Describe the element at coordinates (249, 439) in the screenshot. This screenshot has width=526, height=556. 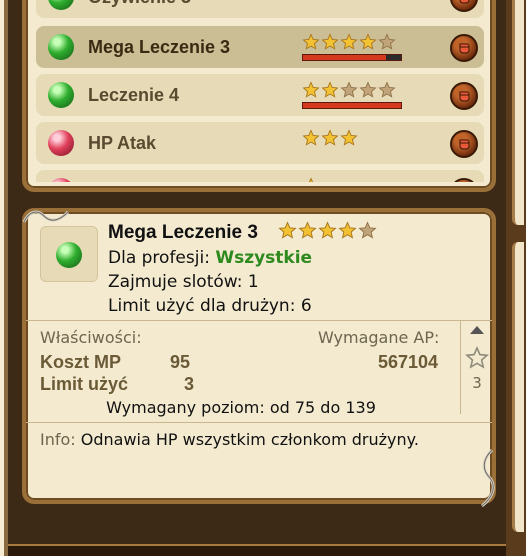
I see `info-text: Odnawia HP wszystkim członkom drużyny.` at that location.